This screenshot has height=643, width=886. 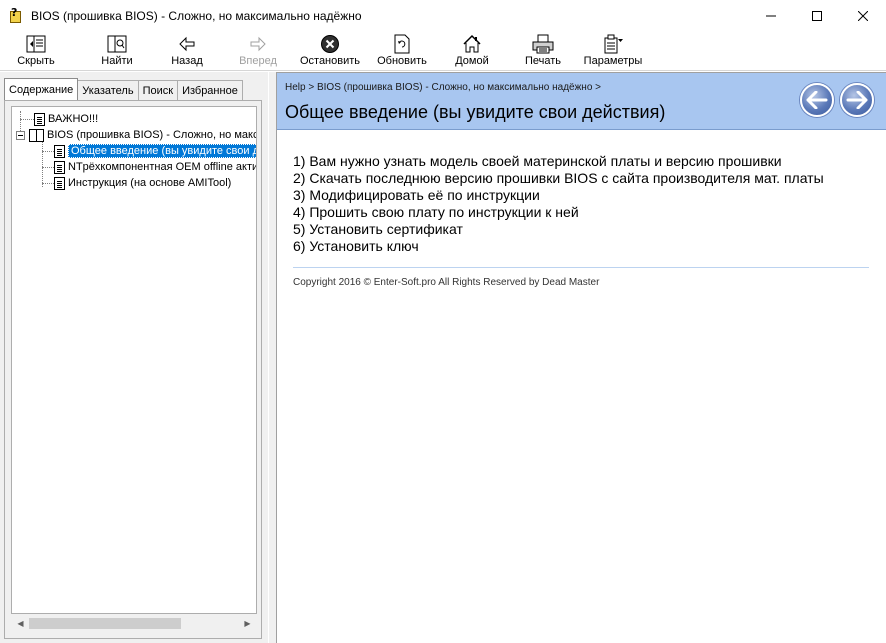 I want to click on back-button: Назад, so click(x=187, y=51).